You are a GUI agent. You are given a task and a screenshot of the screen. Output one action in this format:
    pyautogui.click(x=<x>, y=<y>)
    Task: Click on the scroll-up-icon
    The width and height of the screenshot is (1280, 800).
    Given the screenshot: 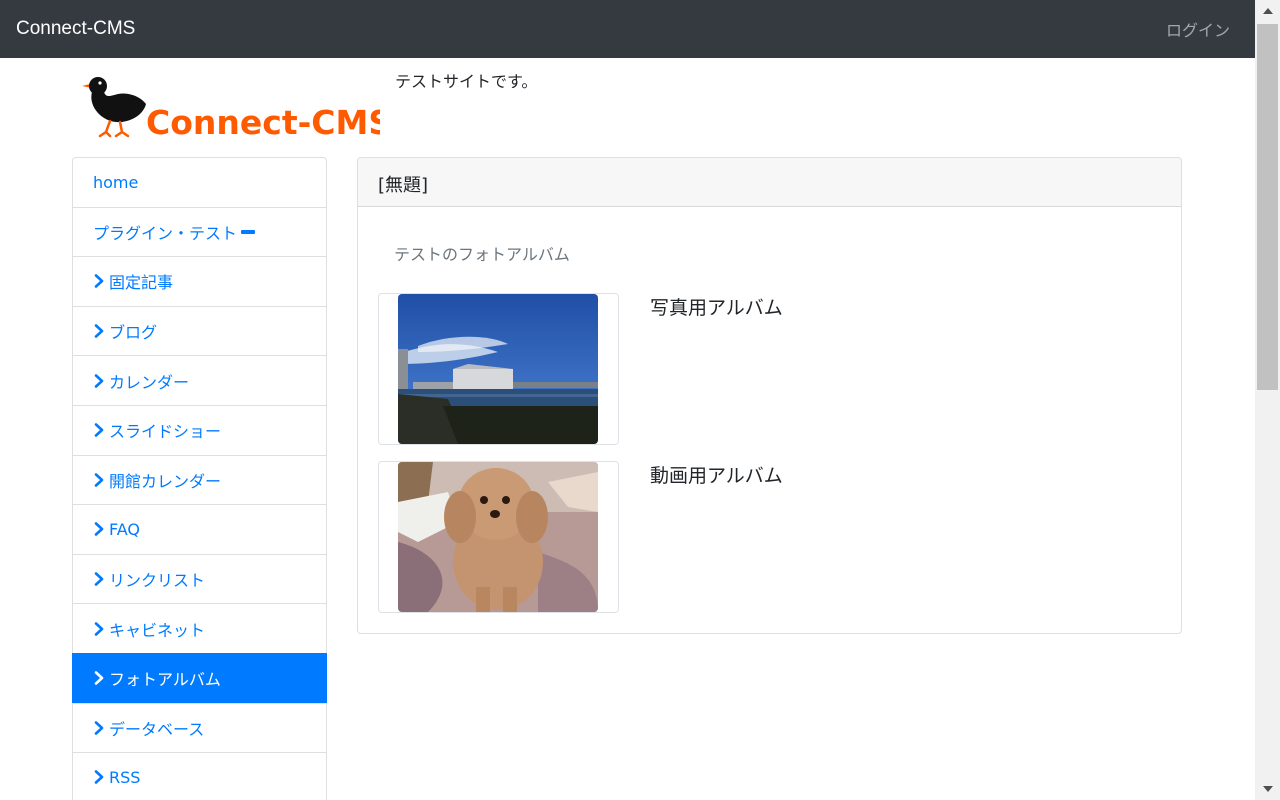 What is the action you would take?
    pyautogui.click(x=1267, y=11)
    